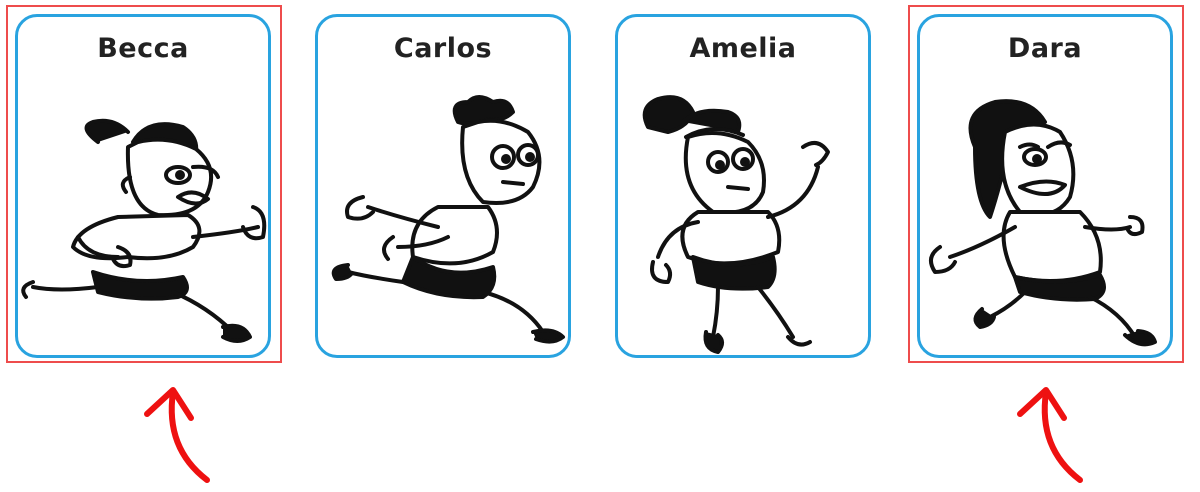 This screenshot has height=492, width=1200. I want to click on runner-figure-dara, so click(1043, 223).